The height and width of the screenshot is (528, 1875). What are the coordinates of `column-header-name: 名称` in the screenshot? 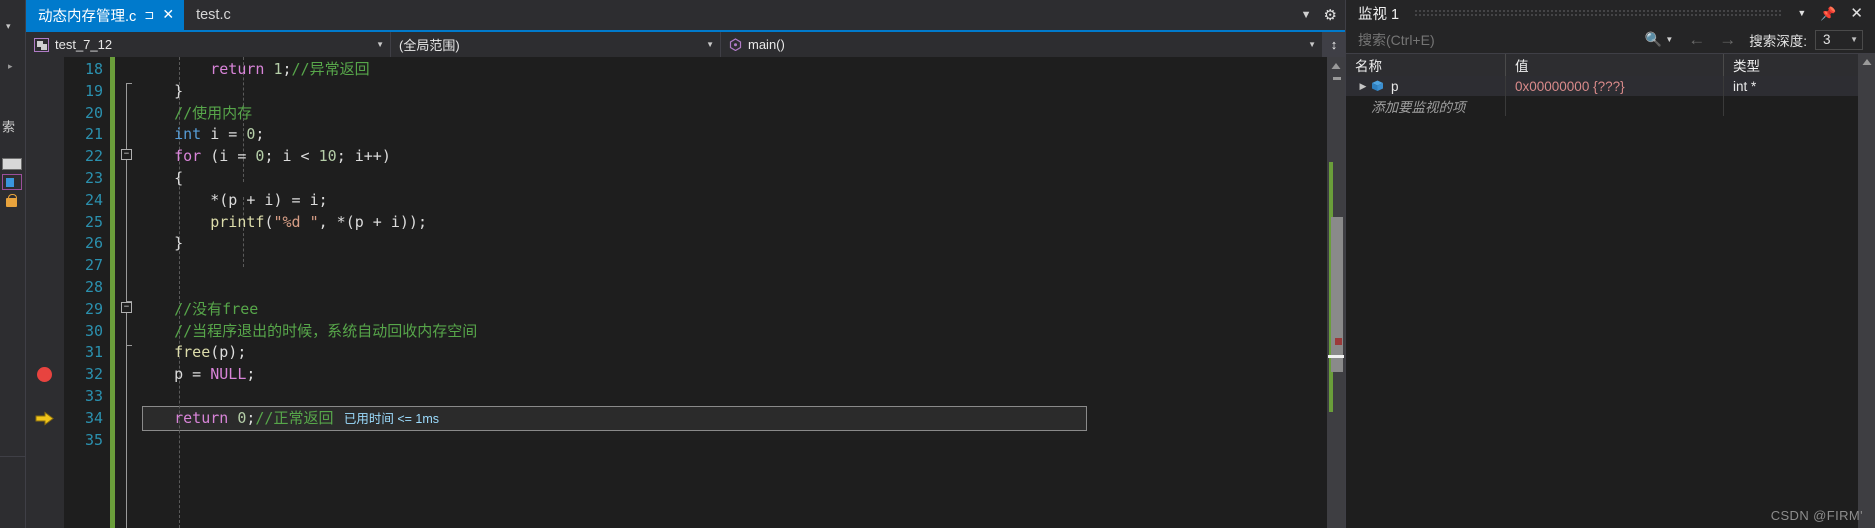 It's located at (1426, 65).